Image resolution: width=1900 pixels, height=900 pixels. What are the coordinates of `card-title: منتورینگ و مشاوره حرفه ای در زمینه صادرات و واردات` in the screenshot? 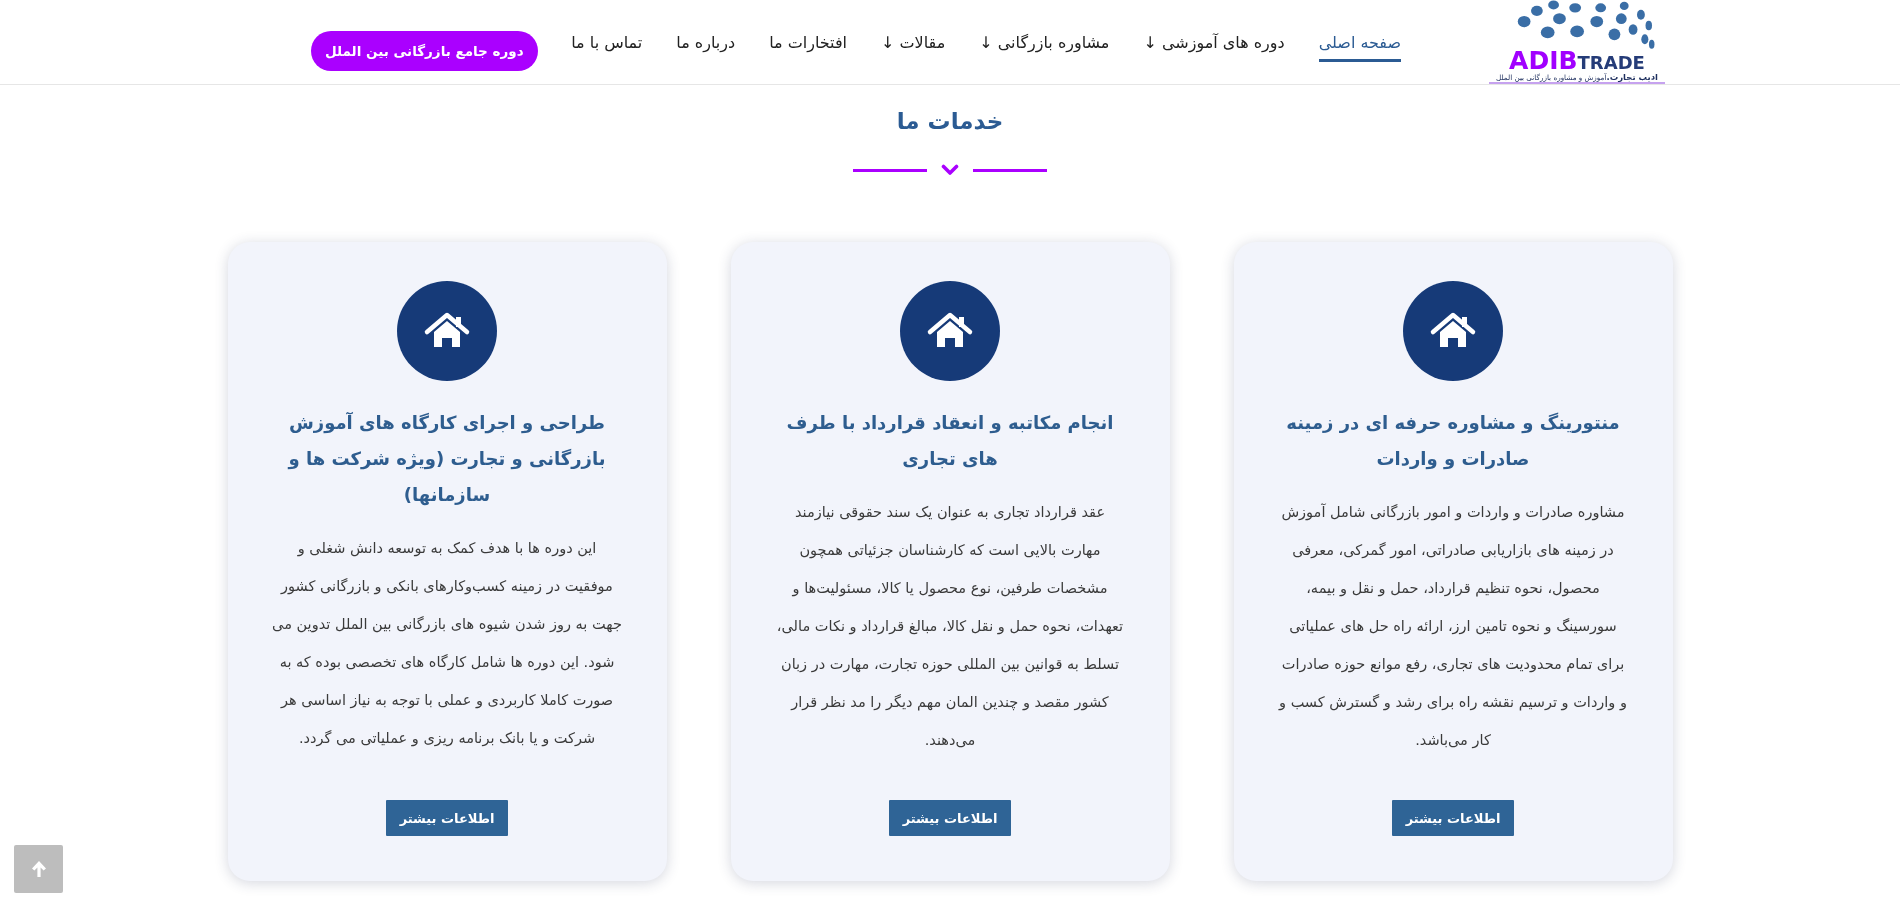 It's located at (1453, 441).